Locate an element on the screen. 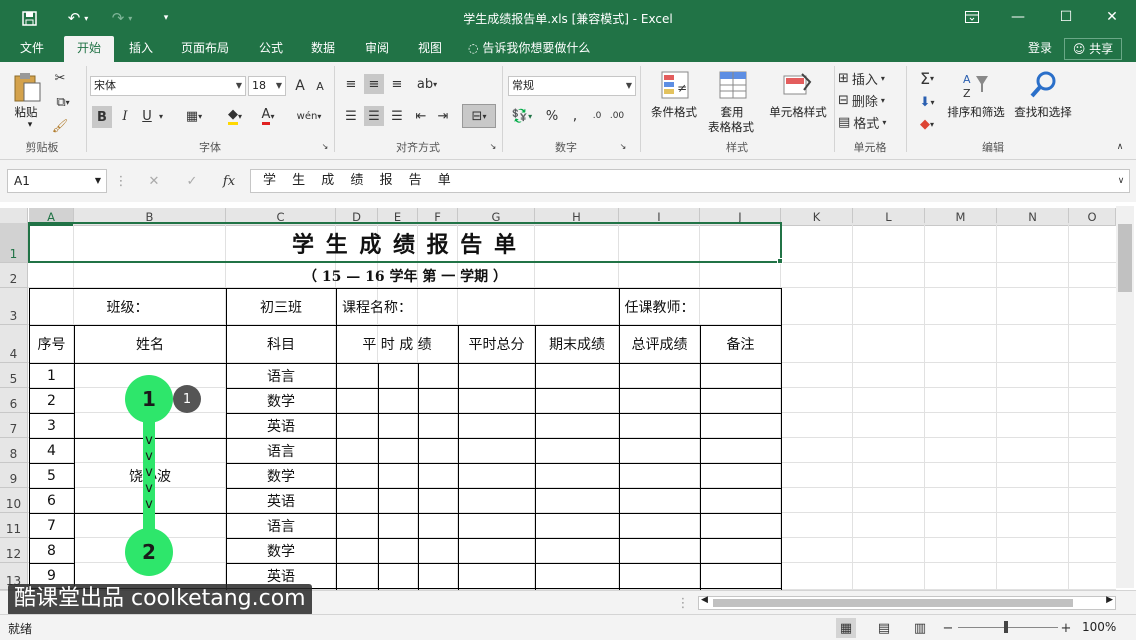 The width and height of the screenshot is (1136, 640). zoom-in-button: + is located at coordinates (1066, 628).